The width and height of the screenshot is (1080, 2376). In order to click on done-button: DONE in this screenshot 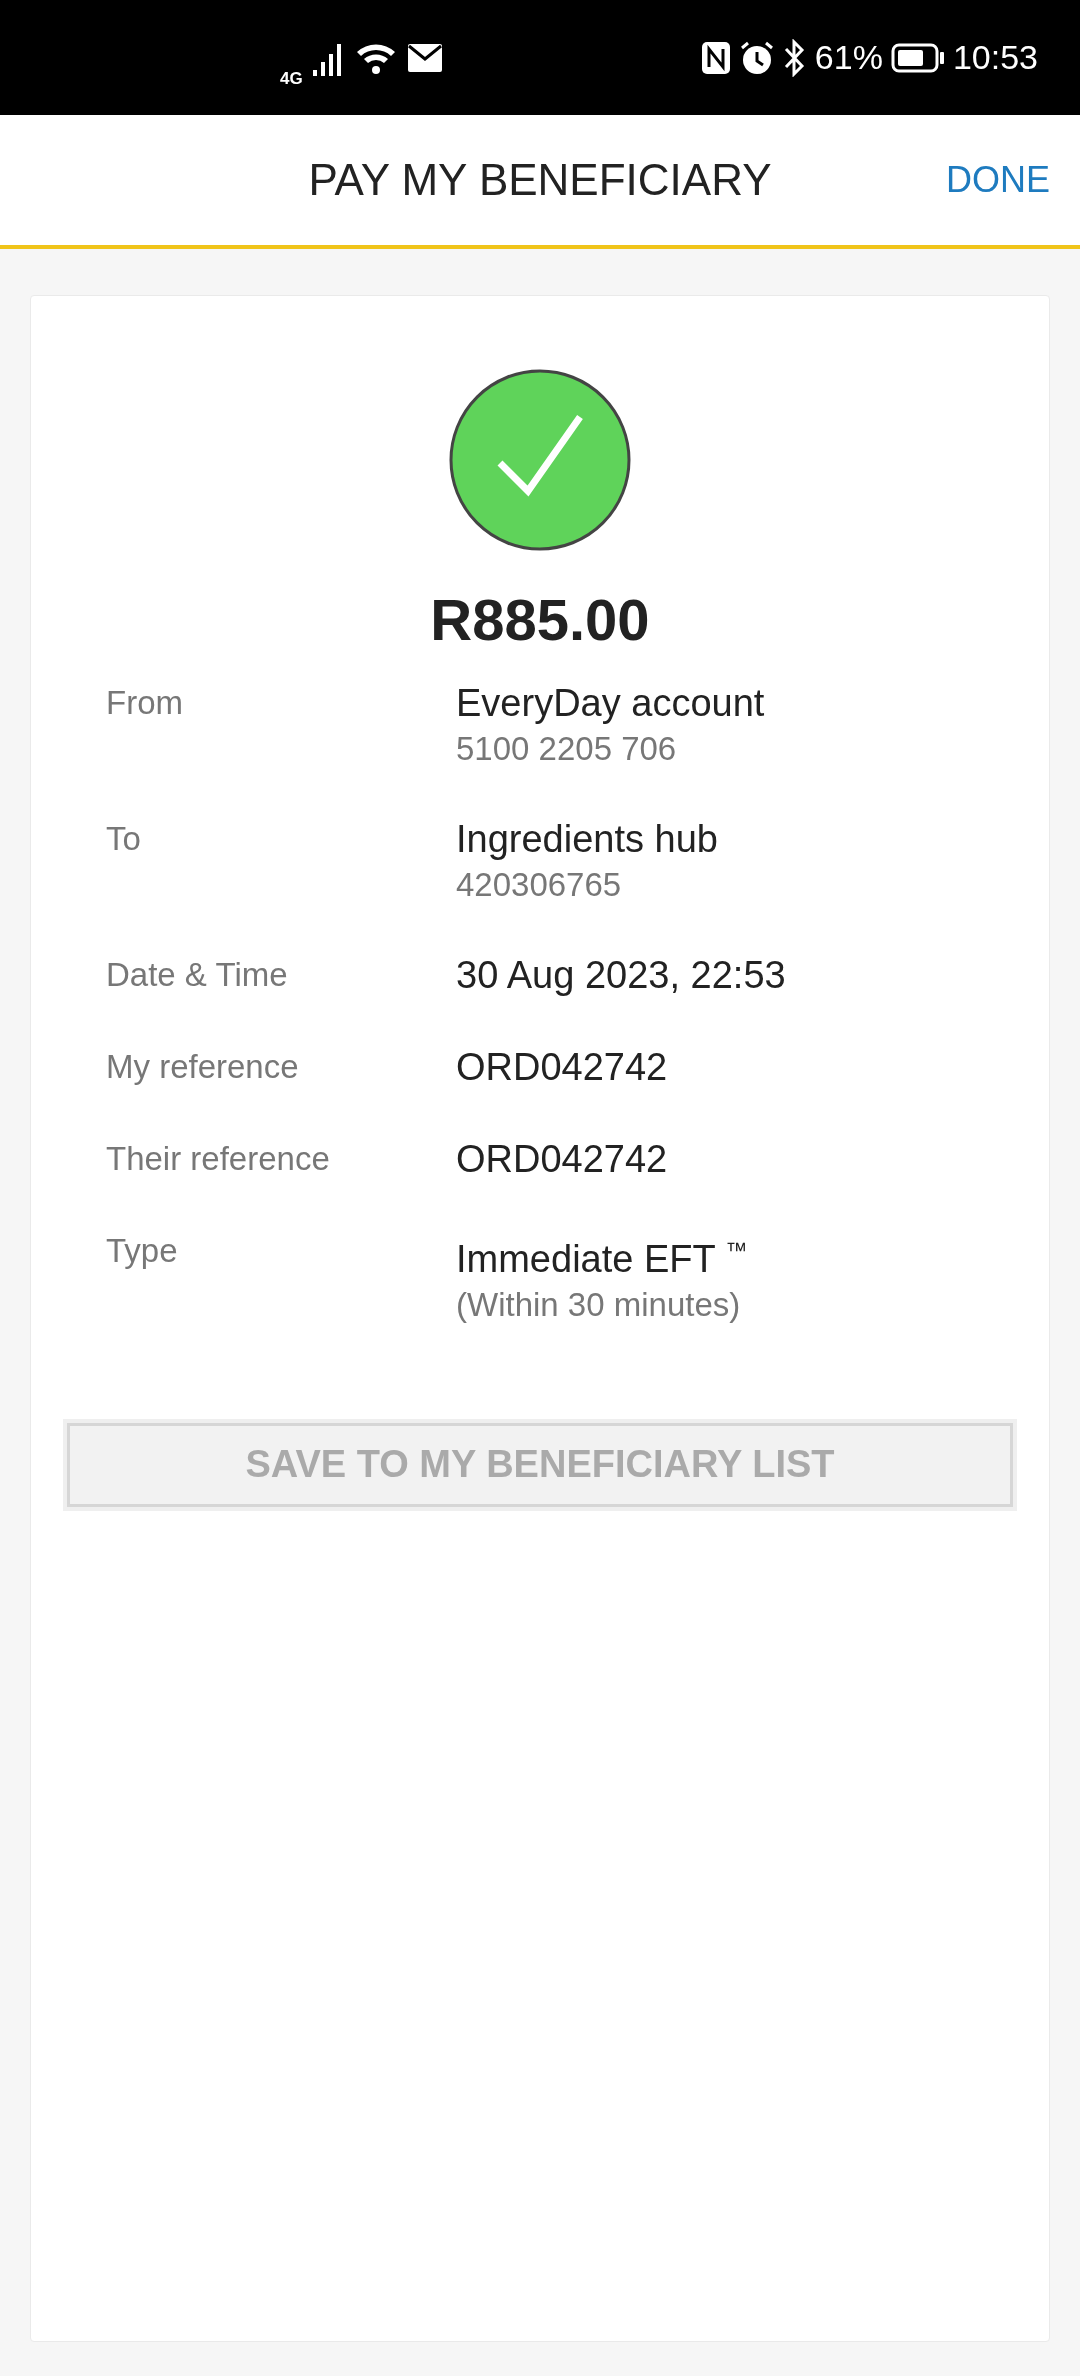, I will do `click(998, 180)`.